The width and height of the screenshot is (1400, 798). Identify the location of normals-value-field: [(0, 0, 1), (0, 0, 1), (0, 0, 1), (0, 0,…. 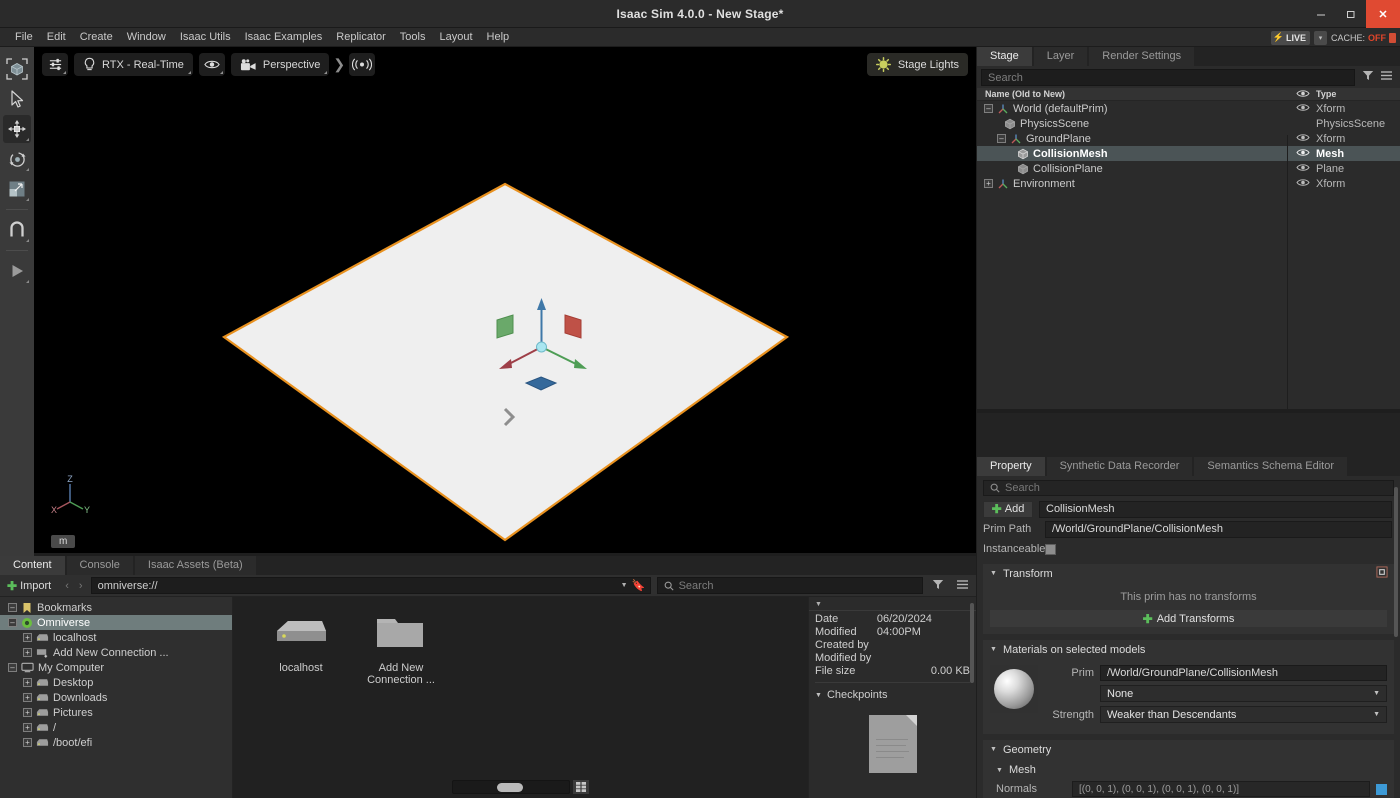
(1221, 789).